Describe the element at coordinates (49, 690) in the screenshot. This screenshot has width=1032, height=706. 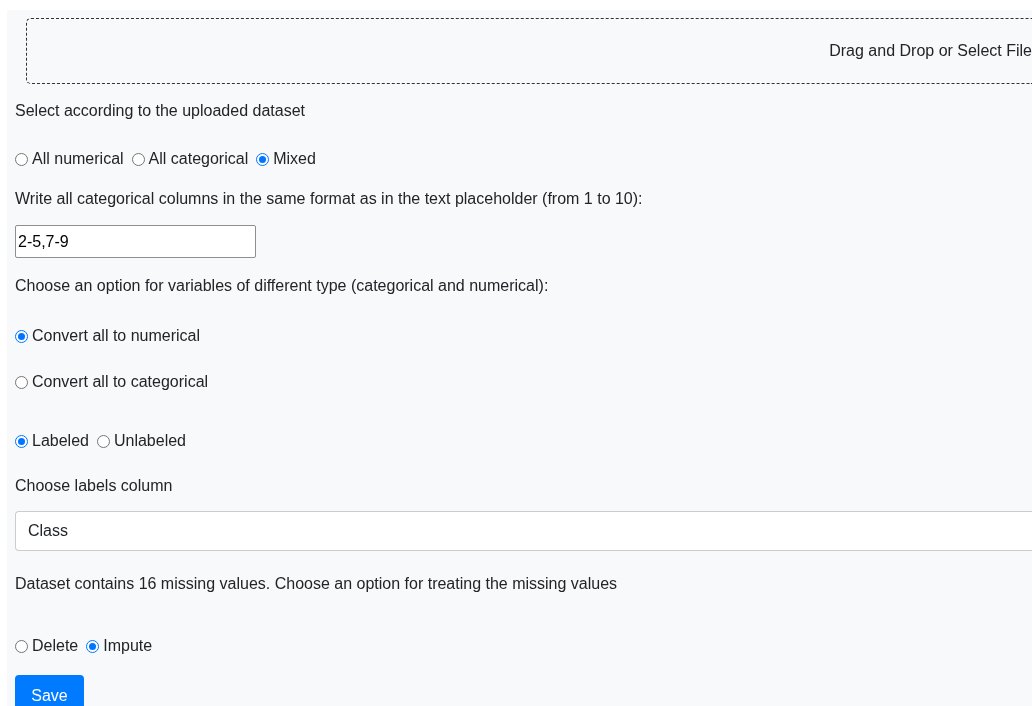
I see `save-button: Save` at that location.